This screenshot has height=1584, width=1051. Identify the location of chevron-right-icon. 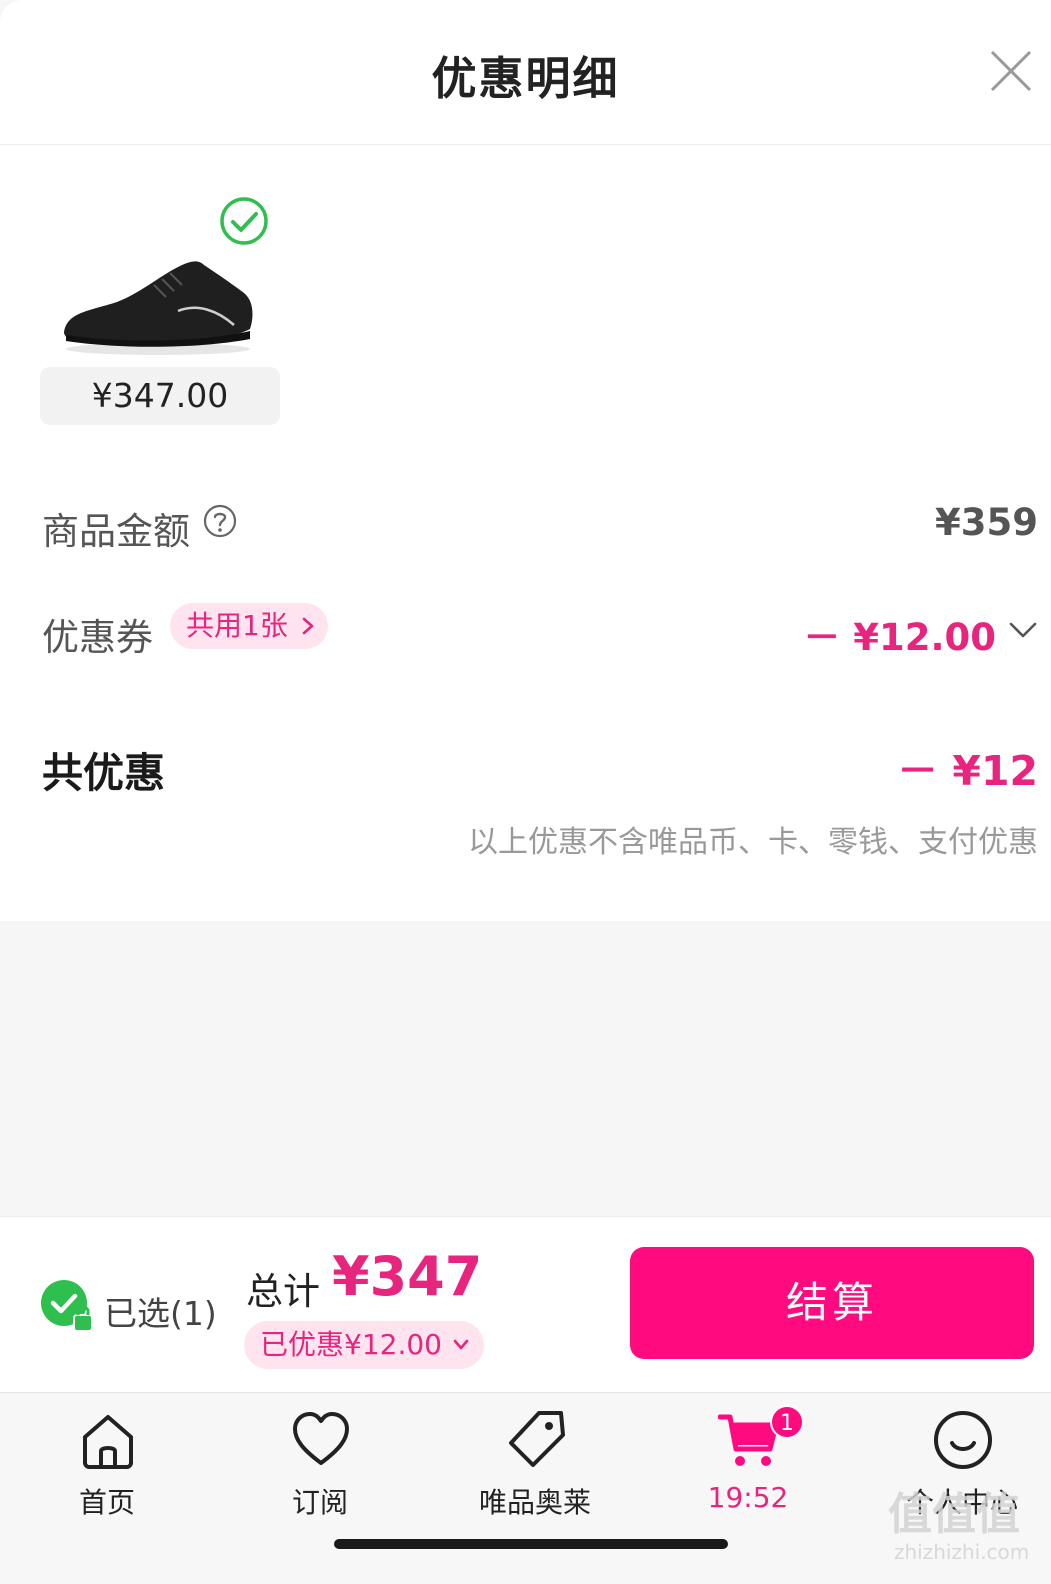
(308, 626).